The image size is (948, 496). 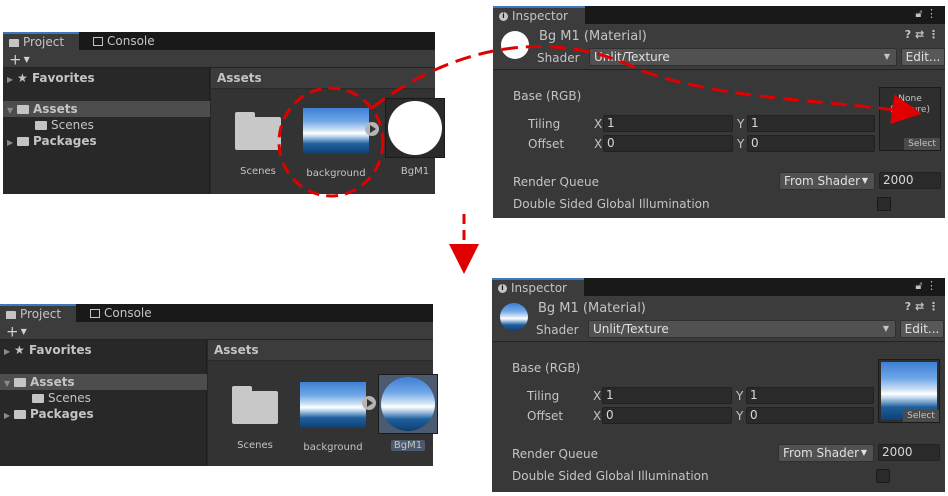 I want to click on render-queue-label: Render Queue, so click(x=555, y=454).